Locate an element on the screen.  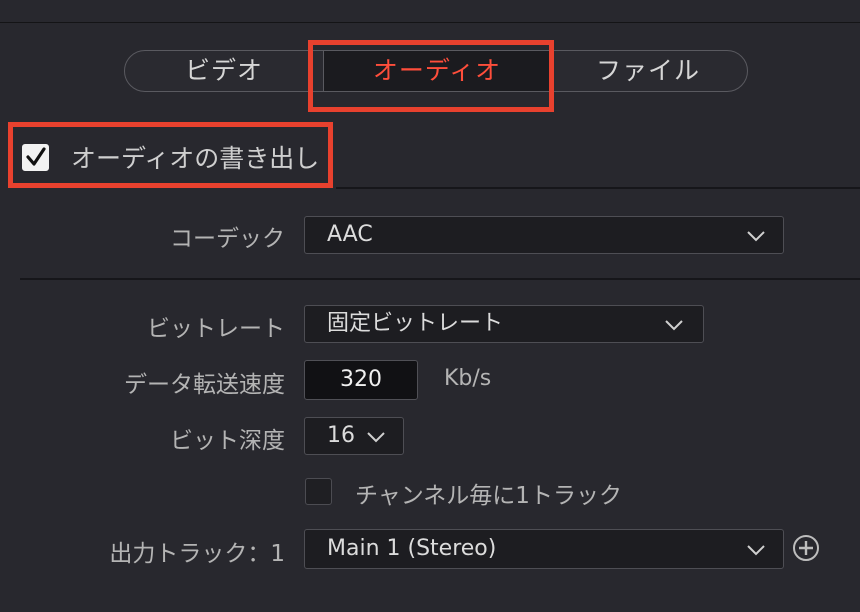
bitrate-value: 固定ビットレート is located at coordinates (415, 323).